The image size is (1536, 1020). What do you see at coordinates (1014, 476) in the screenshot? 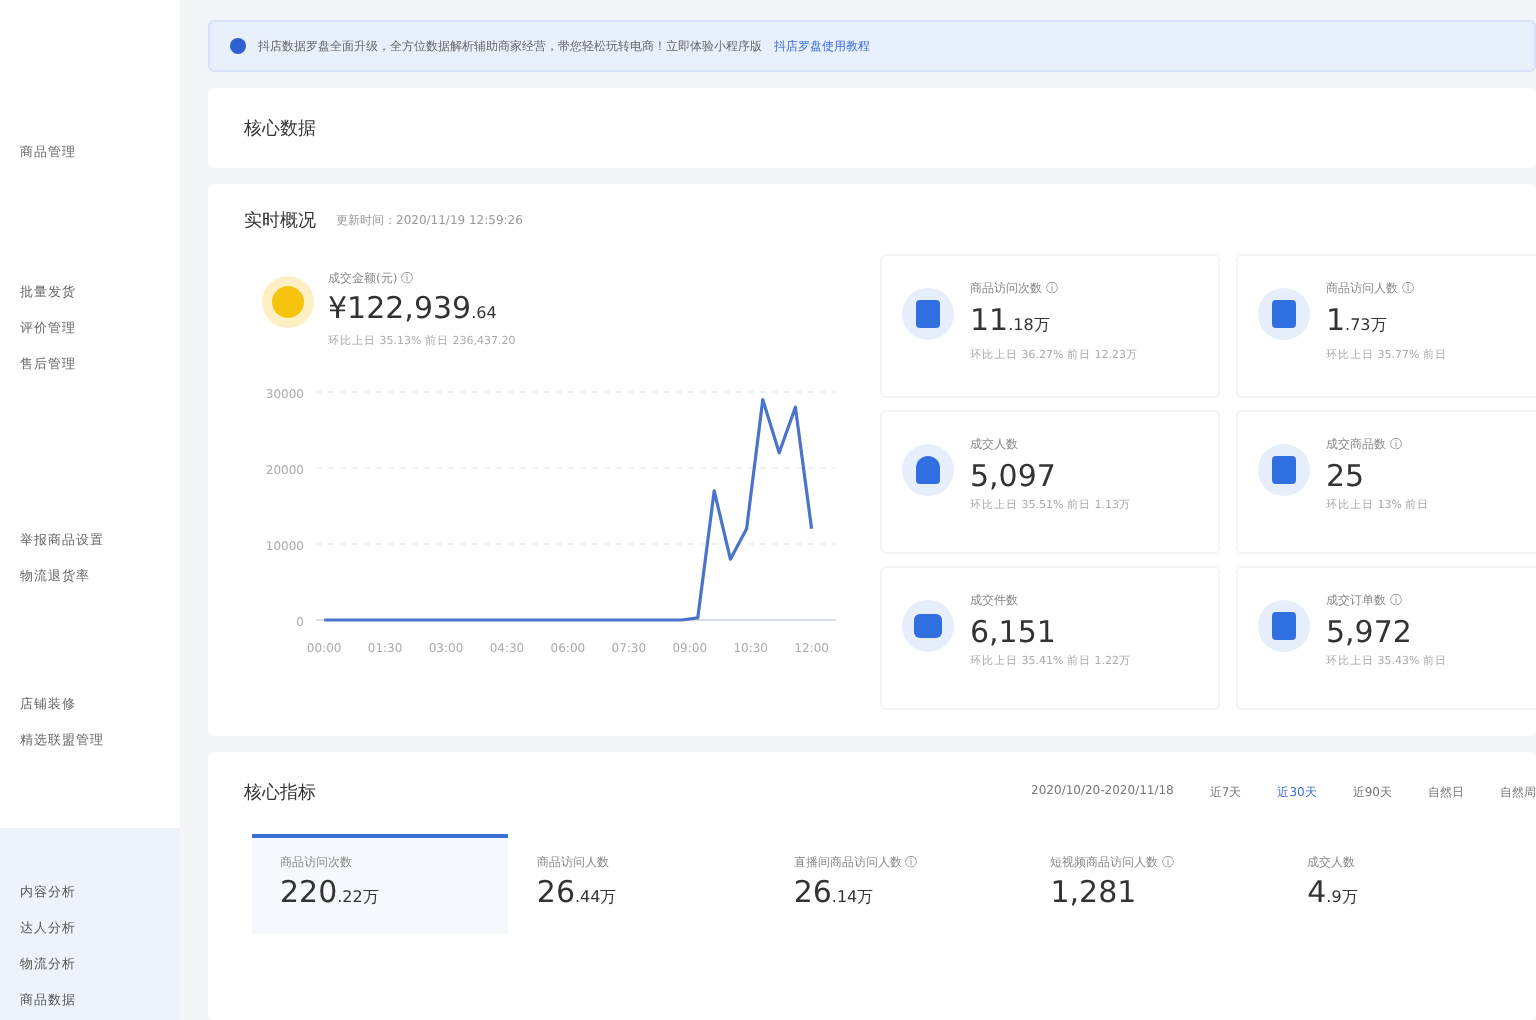
I see `metric-value: 5,097` at bounding box center [1014, 476].